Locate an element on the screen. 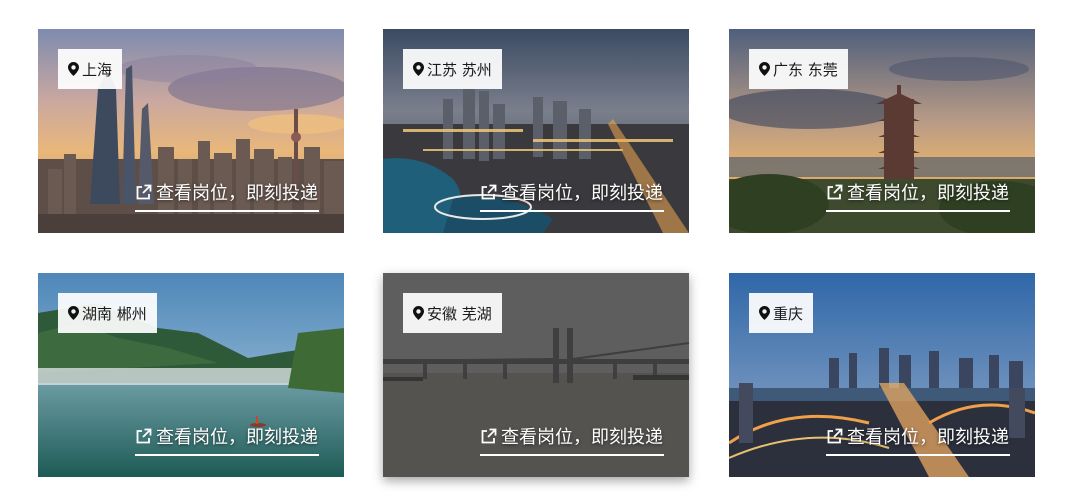 The height and width of the screenshot is (497, 1080). location-badge: 安徽 芜湖 is located at coordinates (452, 313).